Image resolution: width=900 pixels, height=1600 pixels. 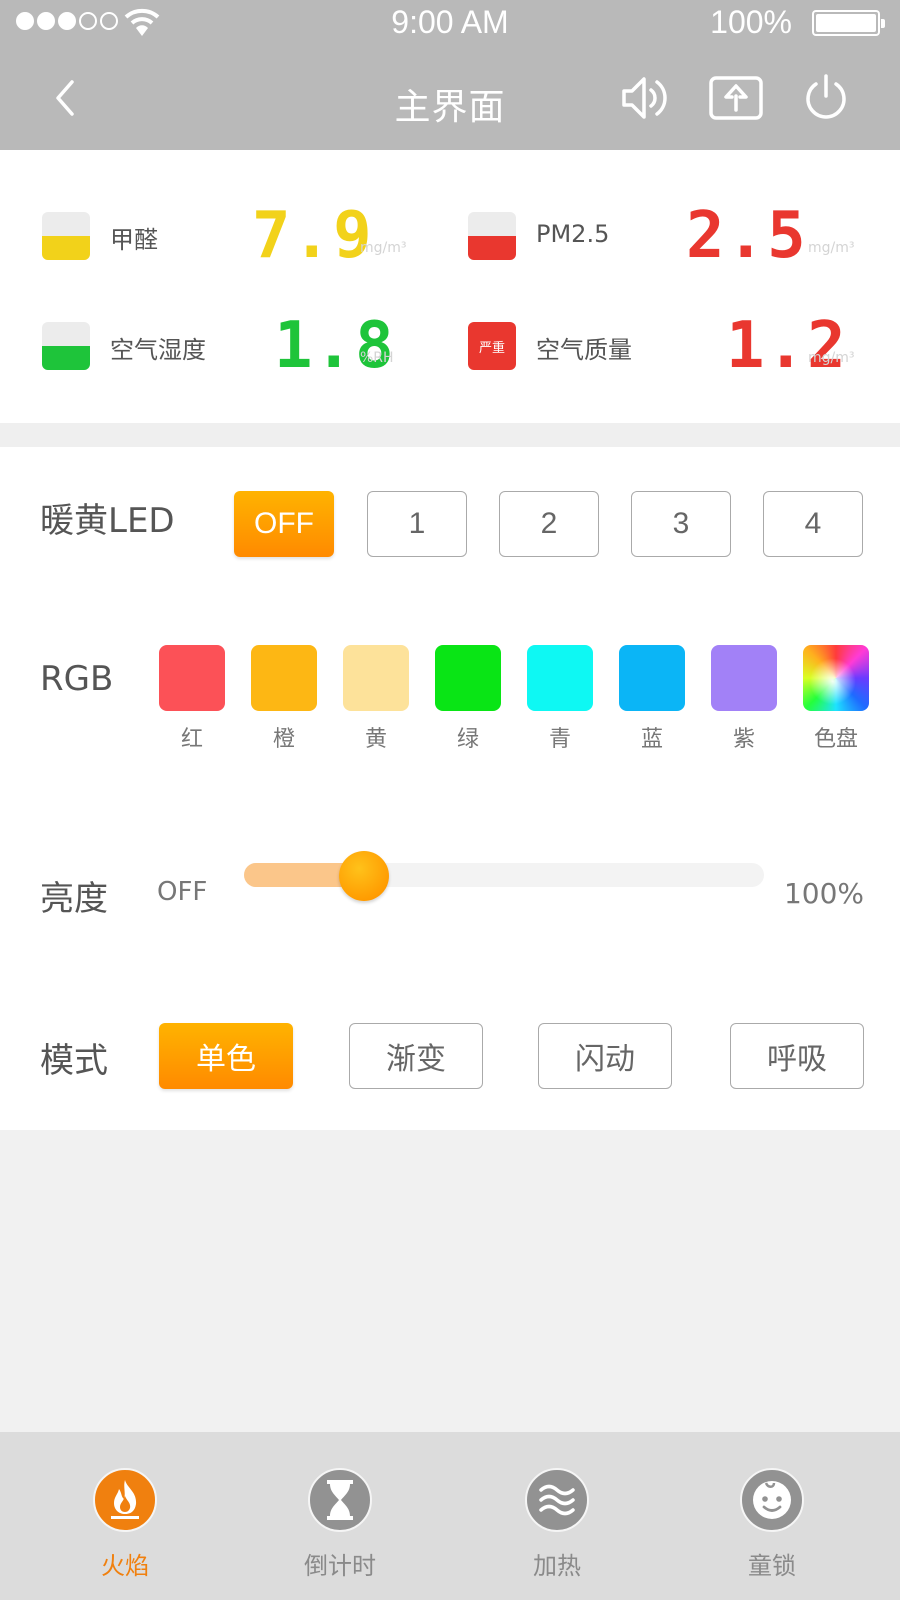 I want to click on brightness-slider, so click(x=504, y=876).